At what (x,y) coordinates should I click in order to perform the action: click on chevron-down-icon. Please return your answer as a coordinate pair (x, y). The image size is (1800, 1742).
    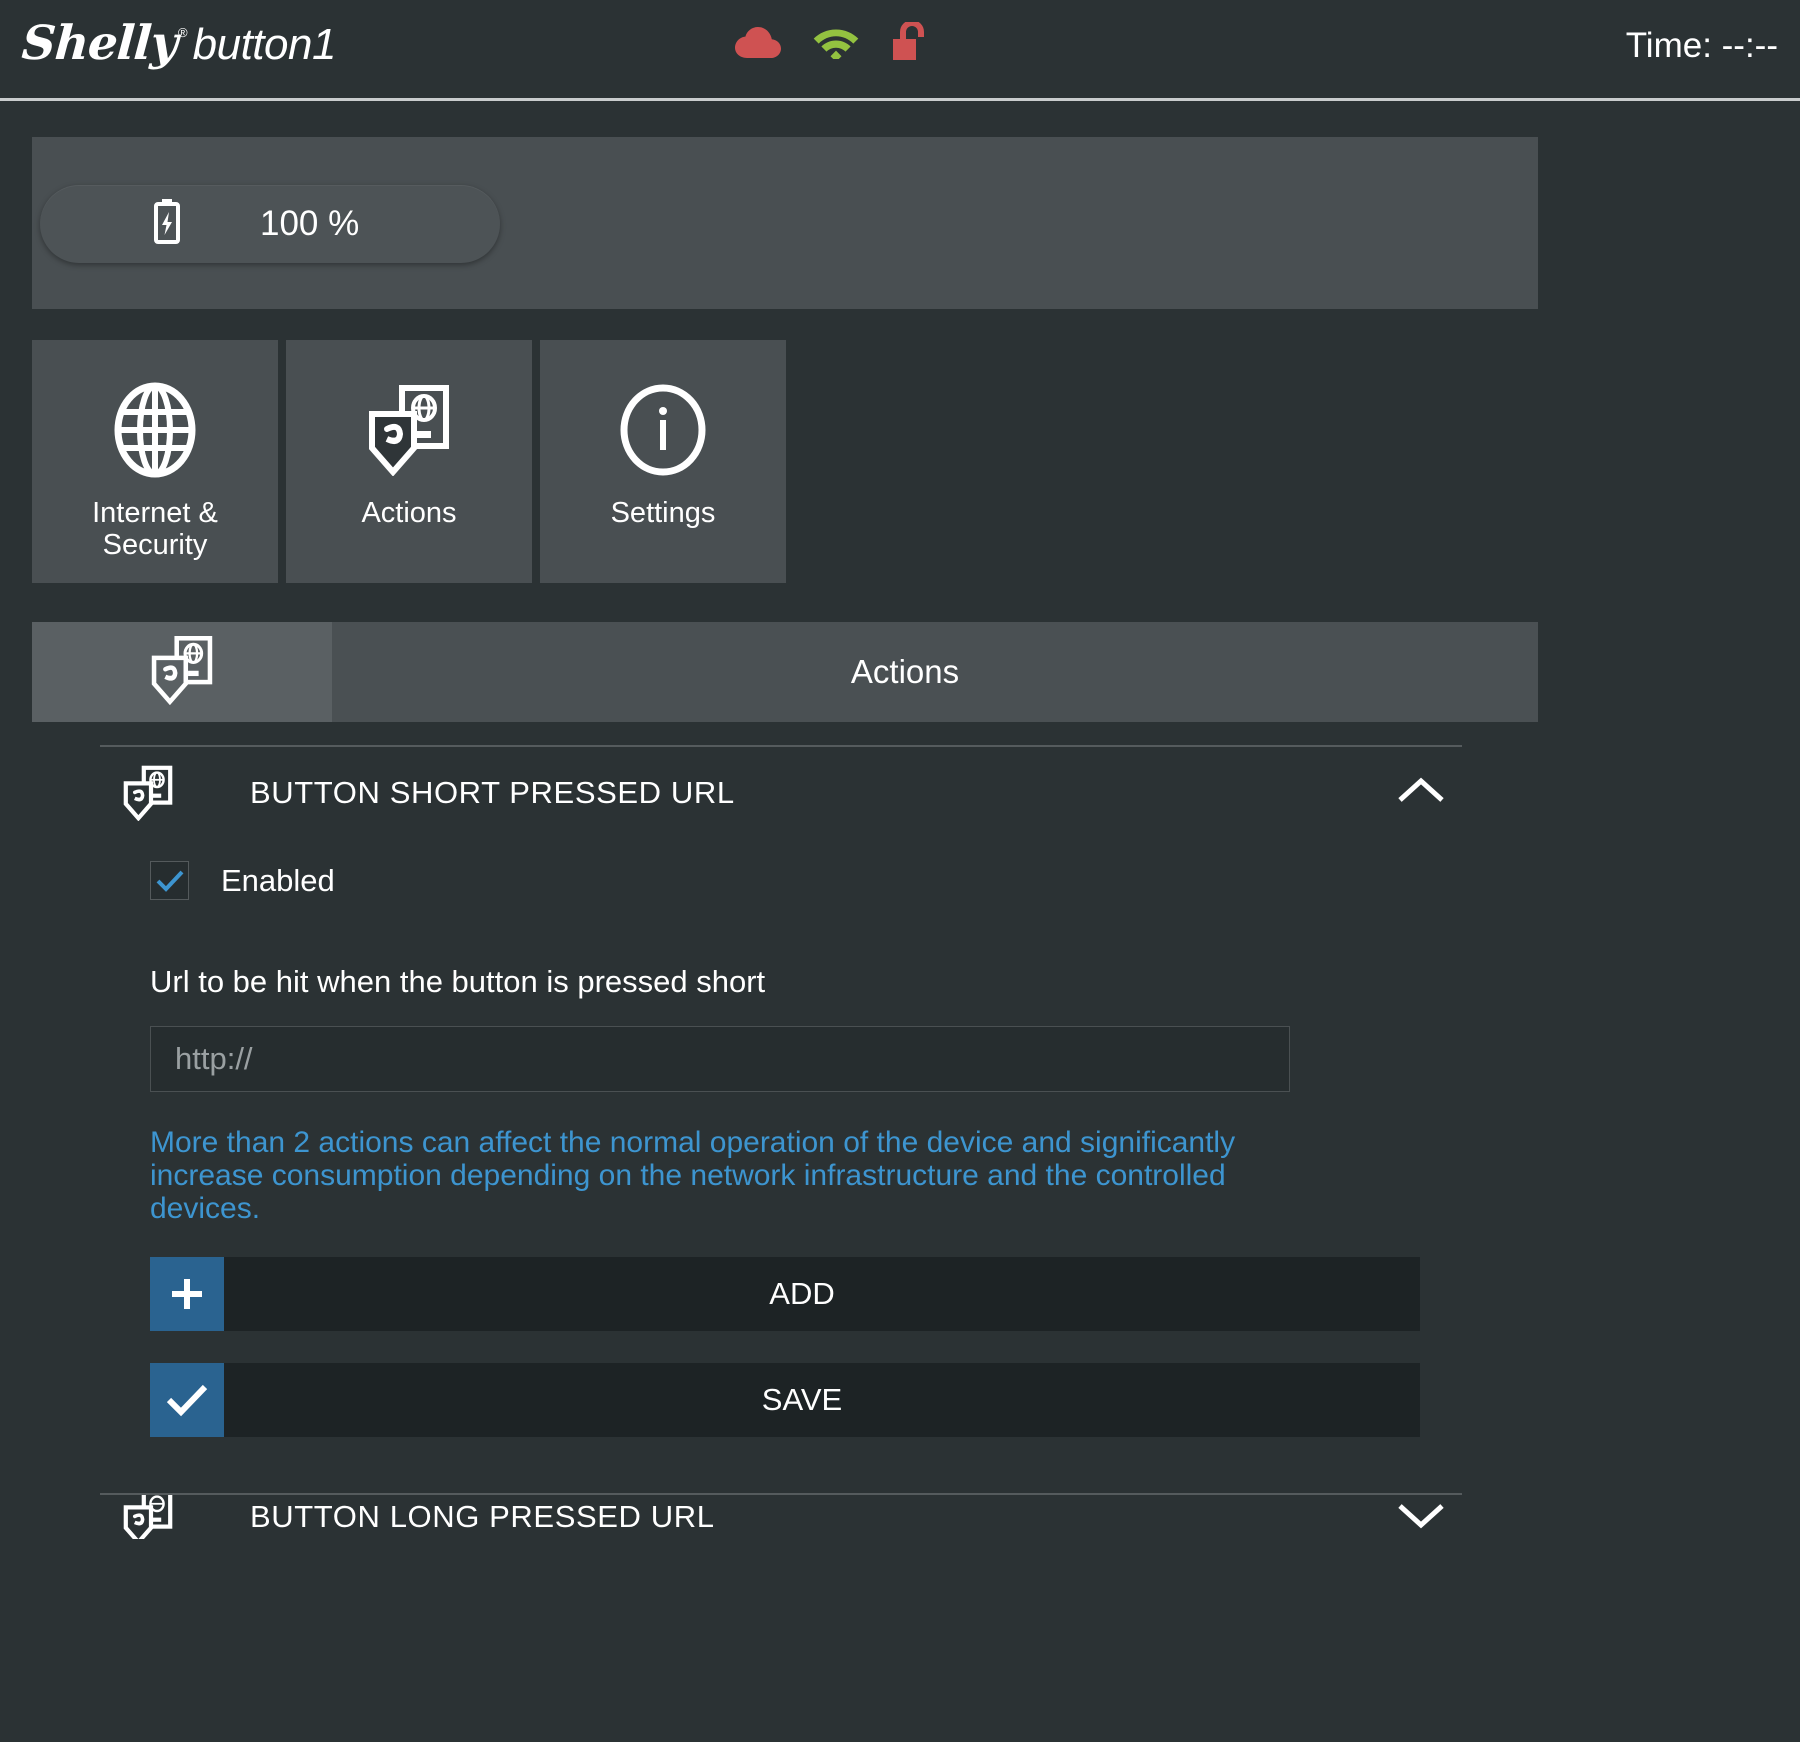
    Looking at the image, I should click on (1421, 1517).